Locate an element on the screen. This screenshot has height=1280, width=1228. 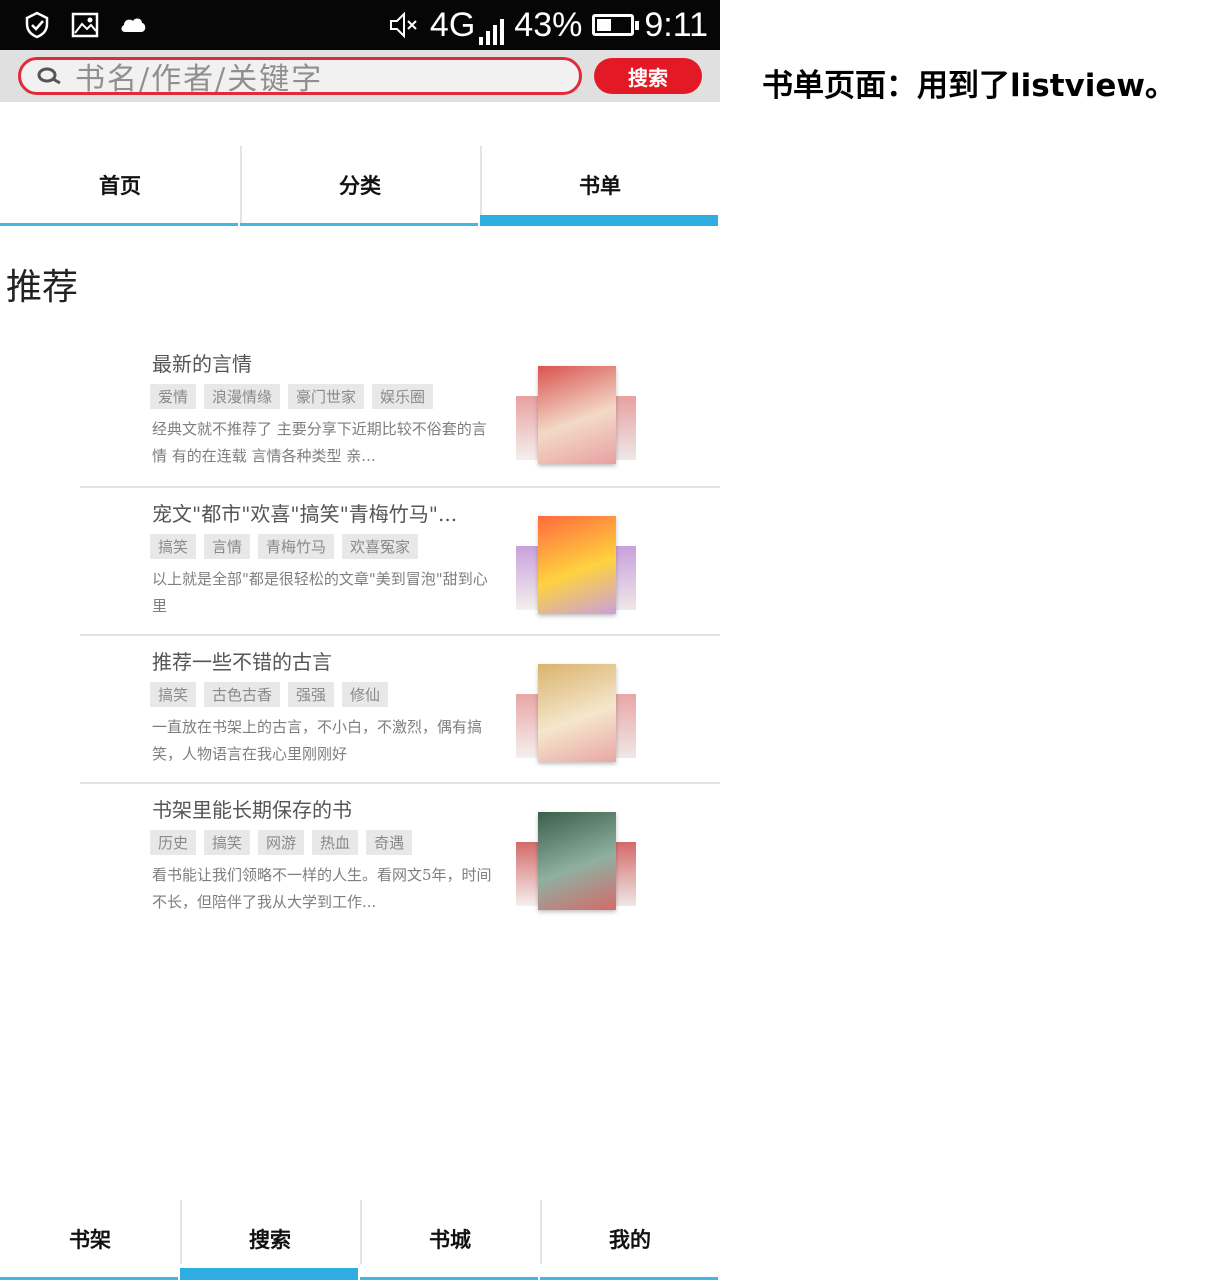
tag: 强强 is located at coordinates (311, 694).